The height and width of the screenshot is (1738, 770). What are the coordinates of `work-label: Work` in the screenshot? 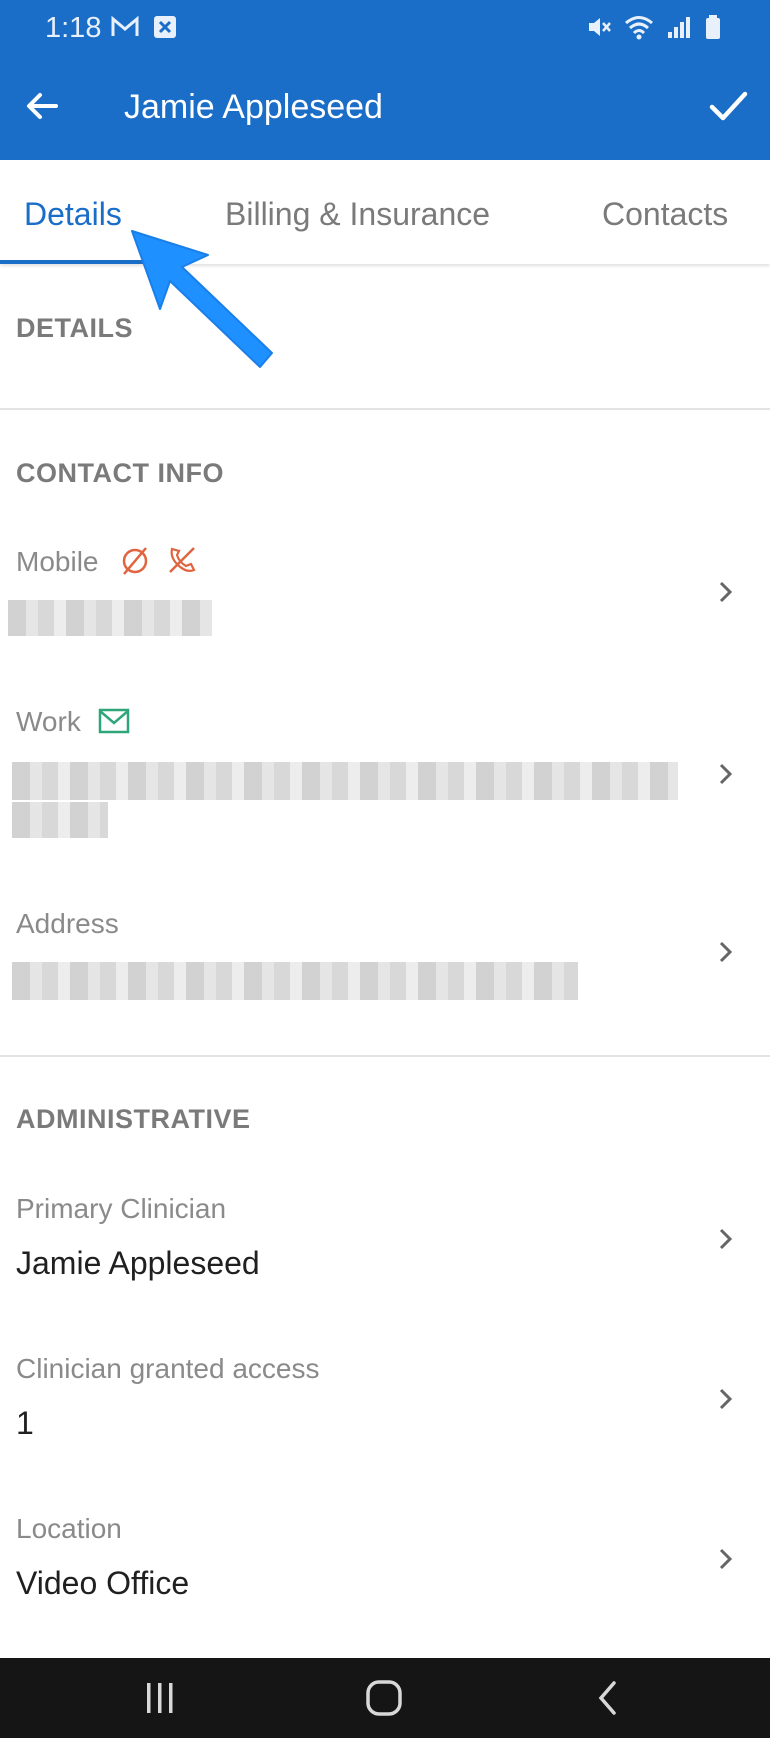 It's located at (48, 721).